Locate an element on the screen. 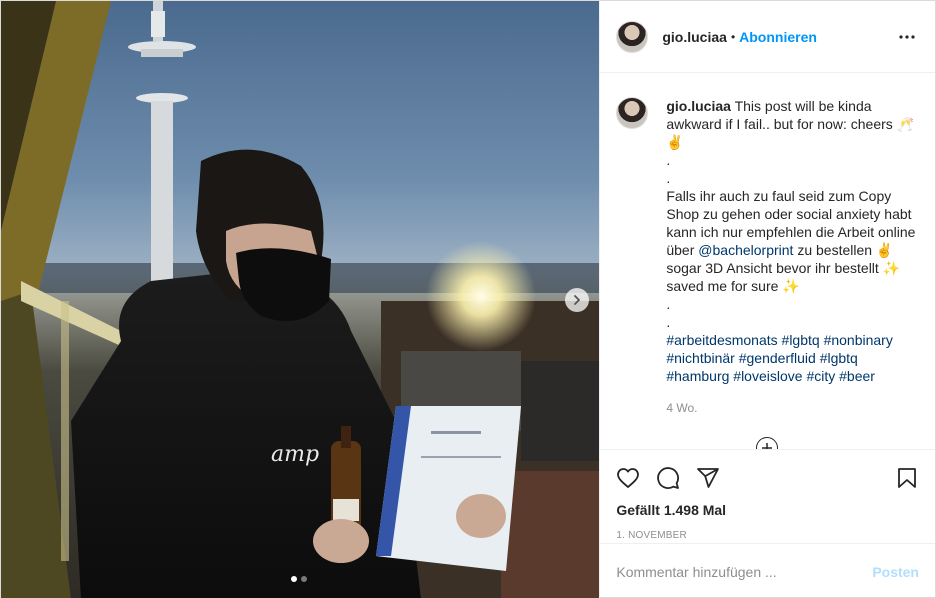 Image resolution: width=936 pixels, height=598 pixels. plus-circle-icon is located at coordinates (767, 446).